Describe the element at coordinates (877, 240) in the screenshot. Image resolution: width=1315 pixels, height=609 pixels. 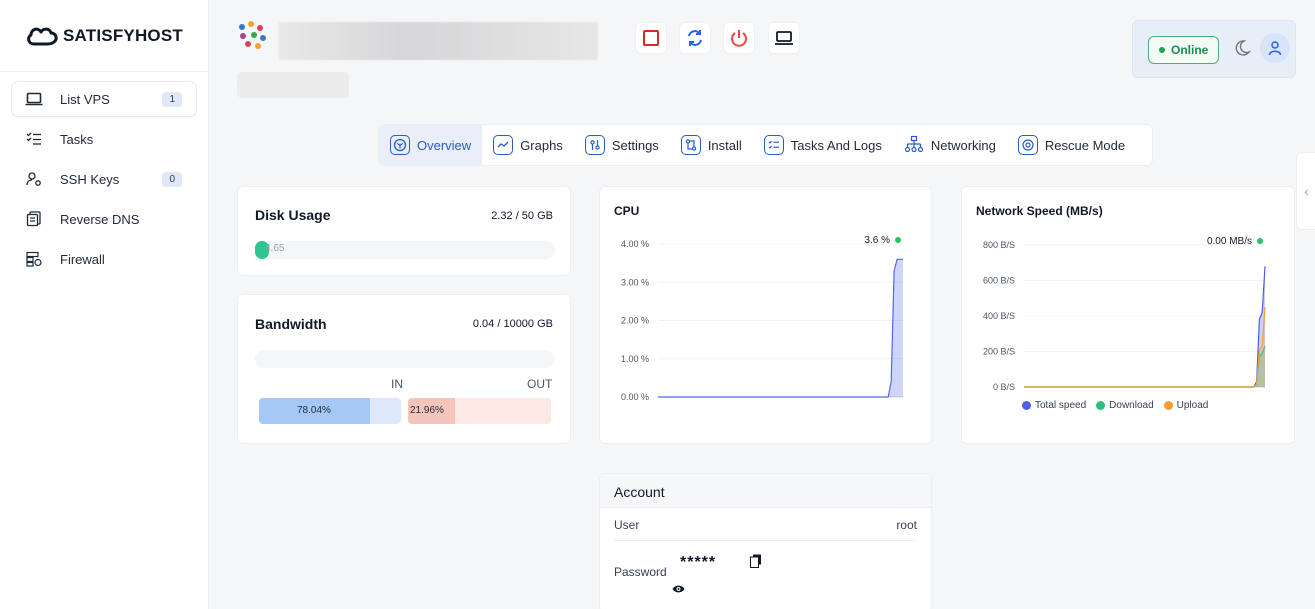
I see `current-value-label: 3.6 %` at that location.